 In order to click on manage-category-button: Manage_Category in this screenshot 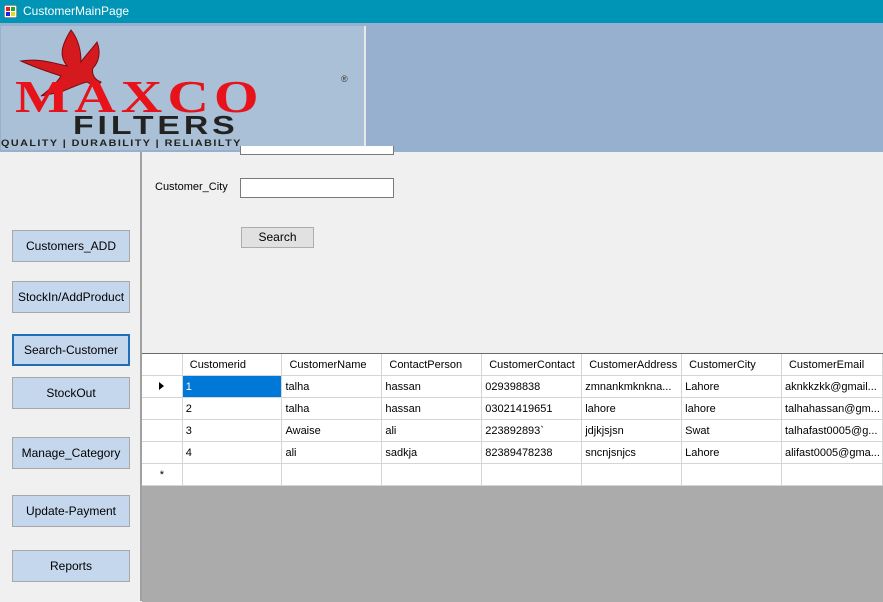, I will do `click(71, 453)`.